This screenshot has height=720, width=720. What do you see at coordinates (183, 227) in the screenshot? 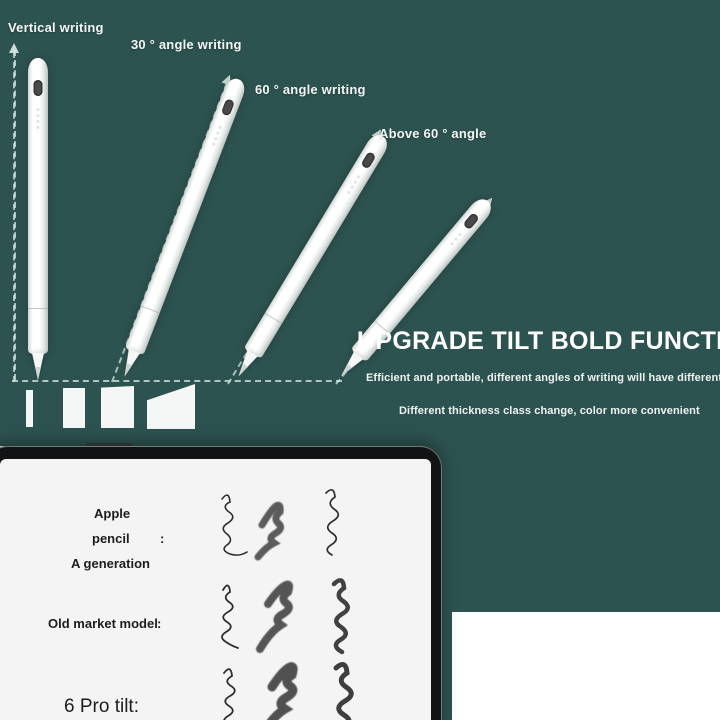
I see `stylus-30deg` at bounding box center [183, 227].